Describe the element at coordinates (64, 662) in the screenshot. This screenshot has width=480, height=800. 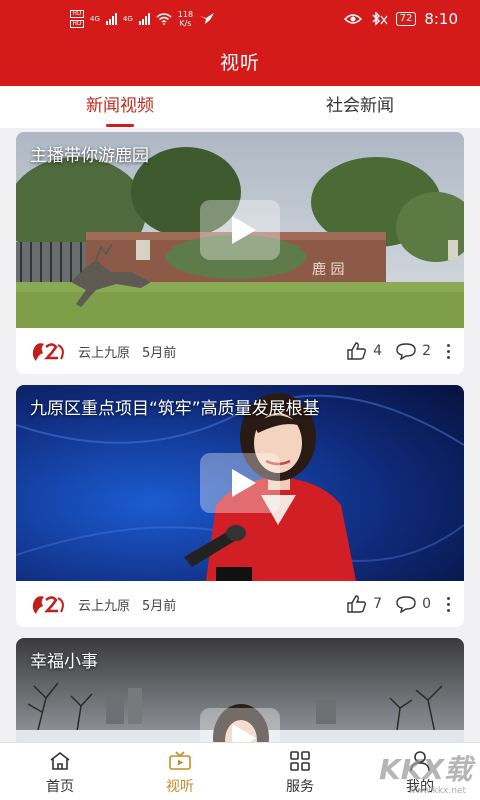
I see `video-title: 幸福小事` at that location.